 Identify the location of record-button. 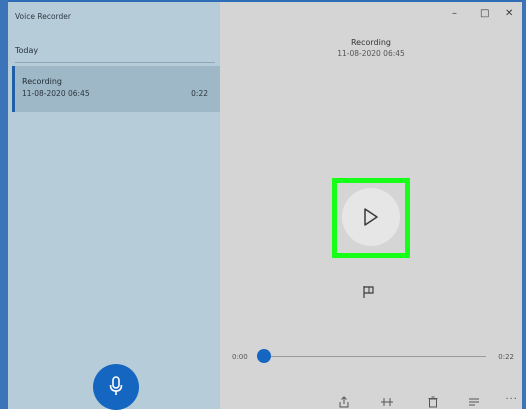
(116, 387).